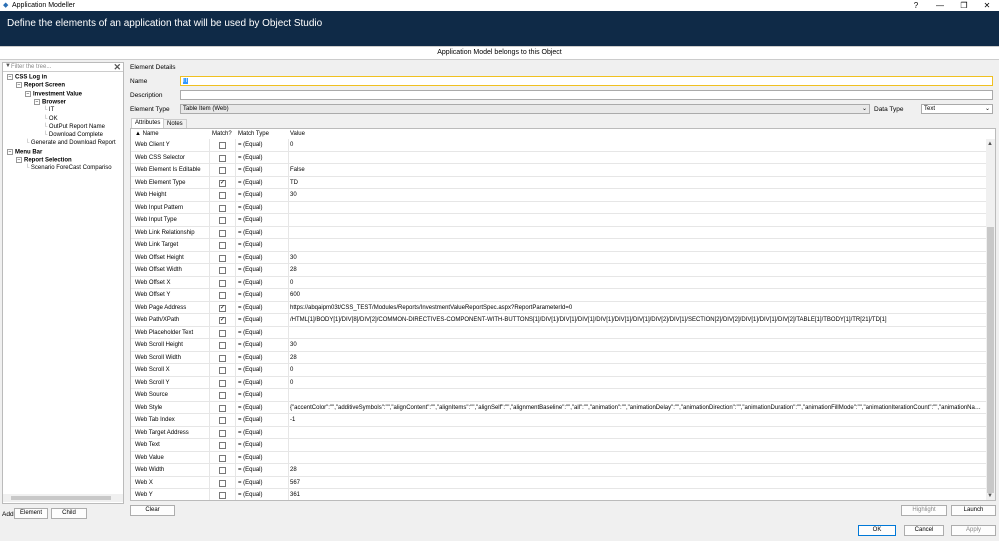 The height and width of the screenshot is (541, 999). I want to click on table-row: Web X = (Equal) 567, so click(559, 482).